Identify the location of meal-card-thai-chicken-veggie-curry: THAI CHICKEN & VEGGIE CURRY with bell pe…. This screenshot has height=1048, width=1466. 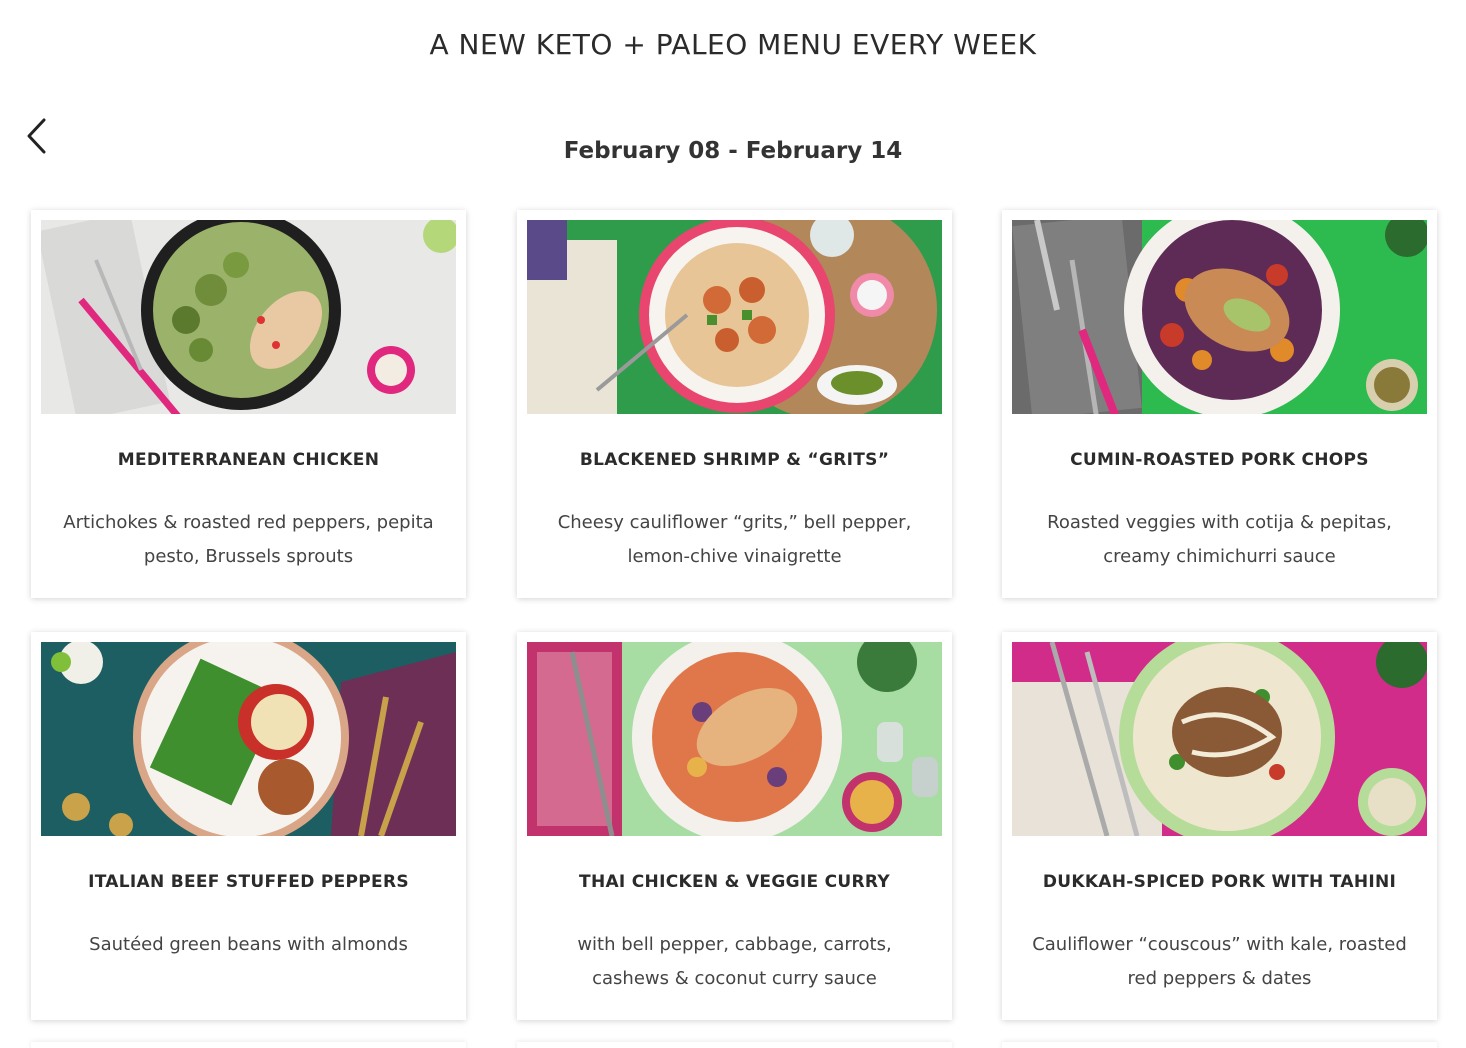
(734, 826).